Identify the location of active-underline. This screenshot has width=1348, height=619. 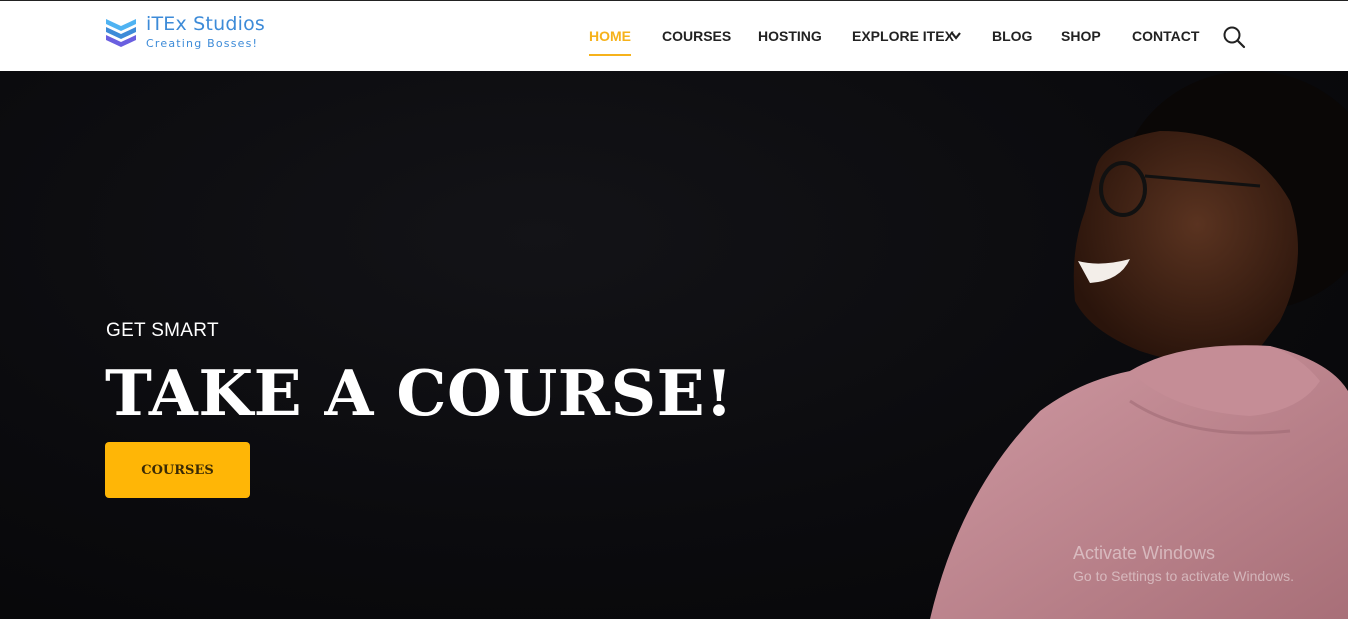
(610, 55).